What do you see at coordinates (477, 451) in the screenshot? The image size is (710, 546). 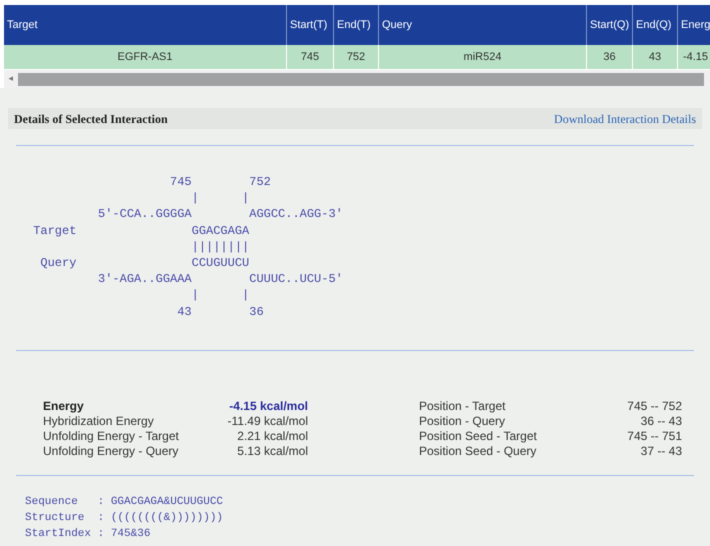 I see `position-label: Position Seed - Query` at bounding box center [477, 451].